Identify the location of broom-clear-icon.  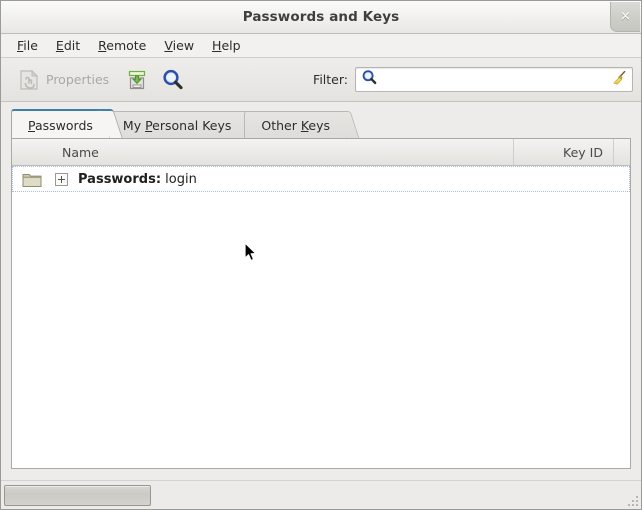
(619, 80).